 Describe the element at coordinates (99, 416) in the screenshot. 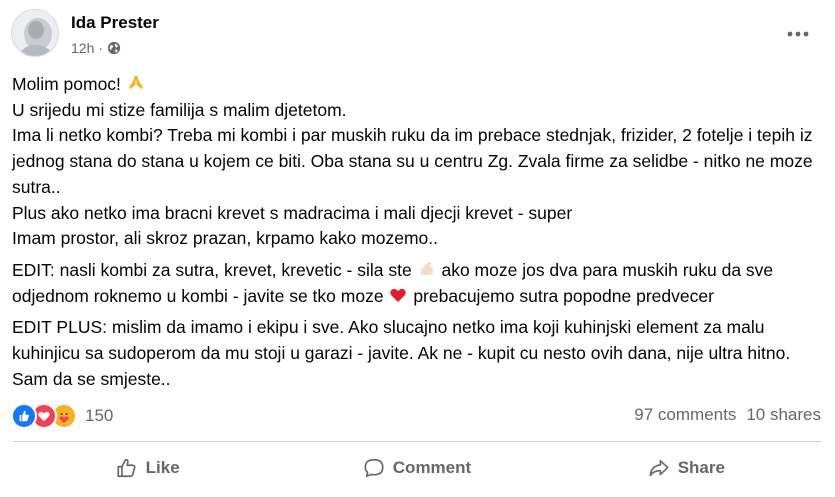

I see `reaction-count: 150` at that location.